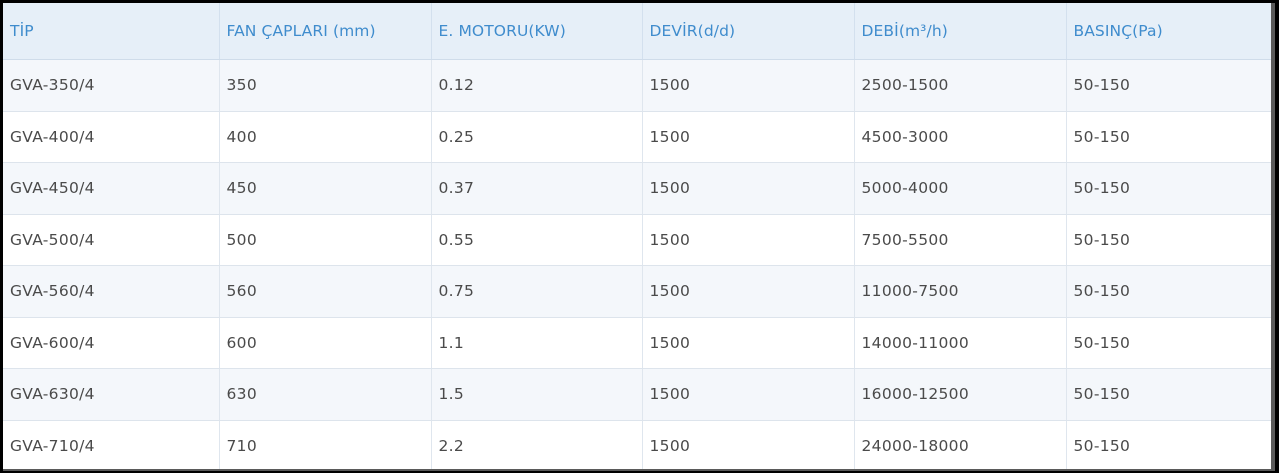 Image resolution: width=1279 pixels, height=473 pixels. I want to click on cell-tip: GVA-710/4, so click(111, 444).